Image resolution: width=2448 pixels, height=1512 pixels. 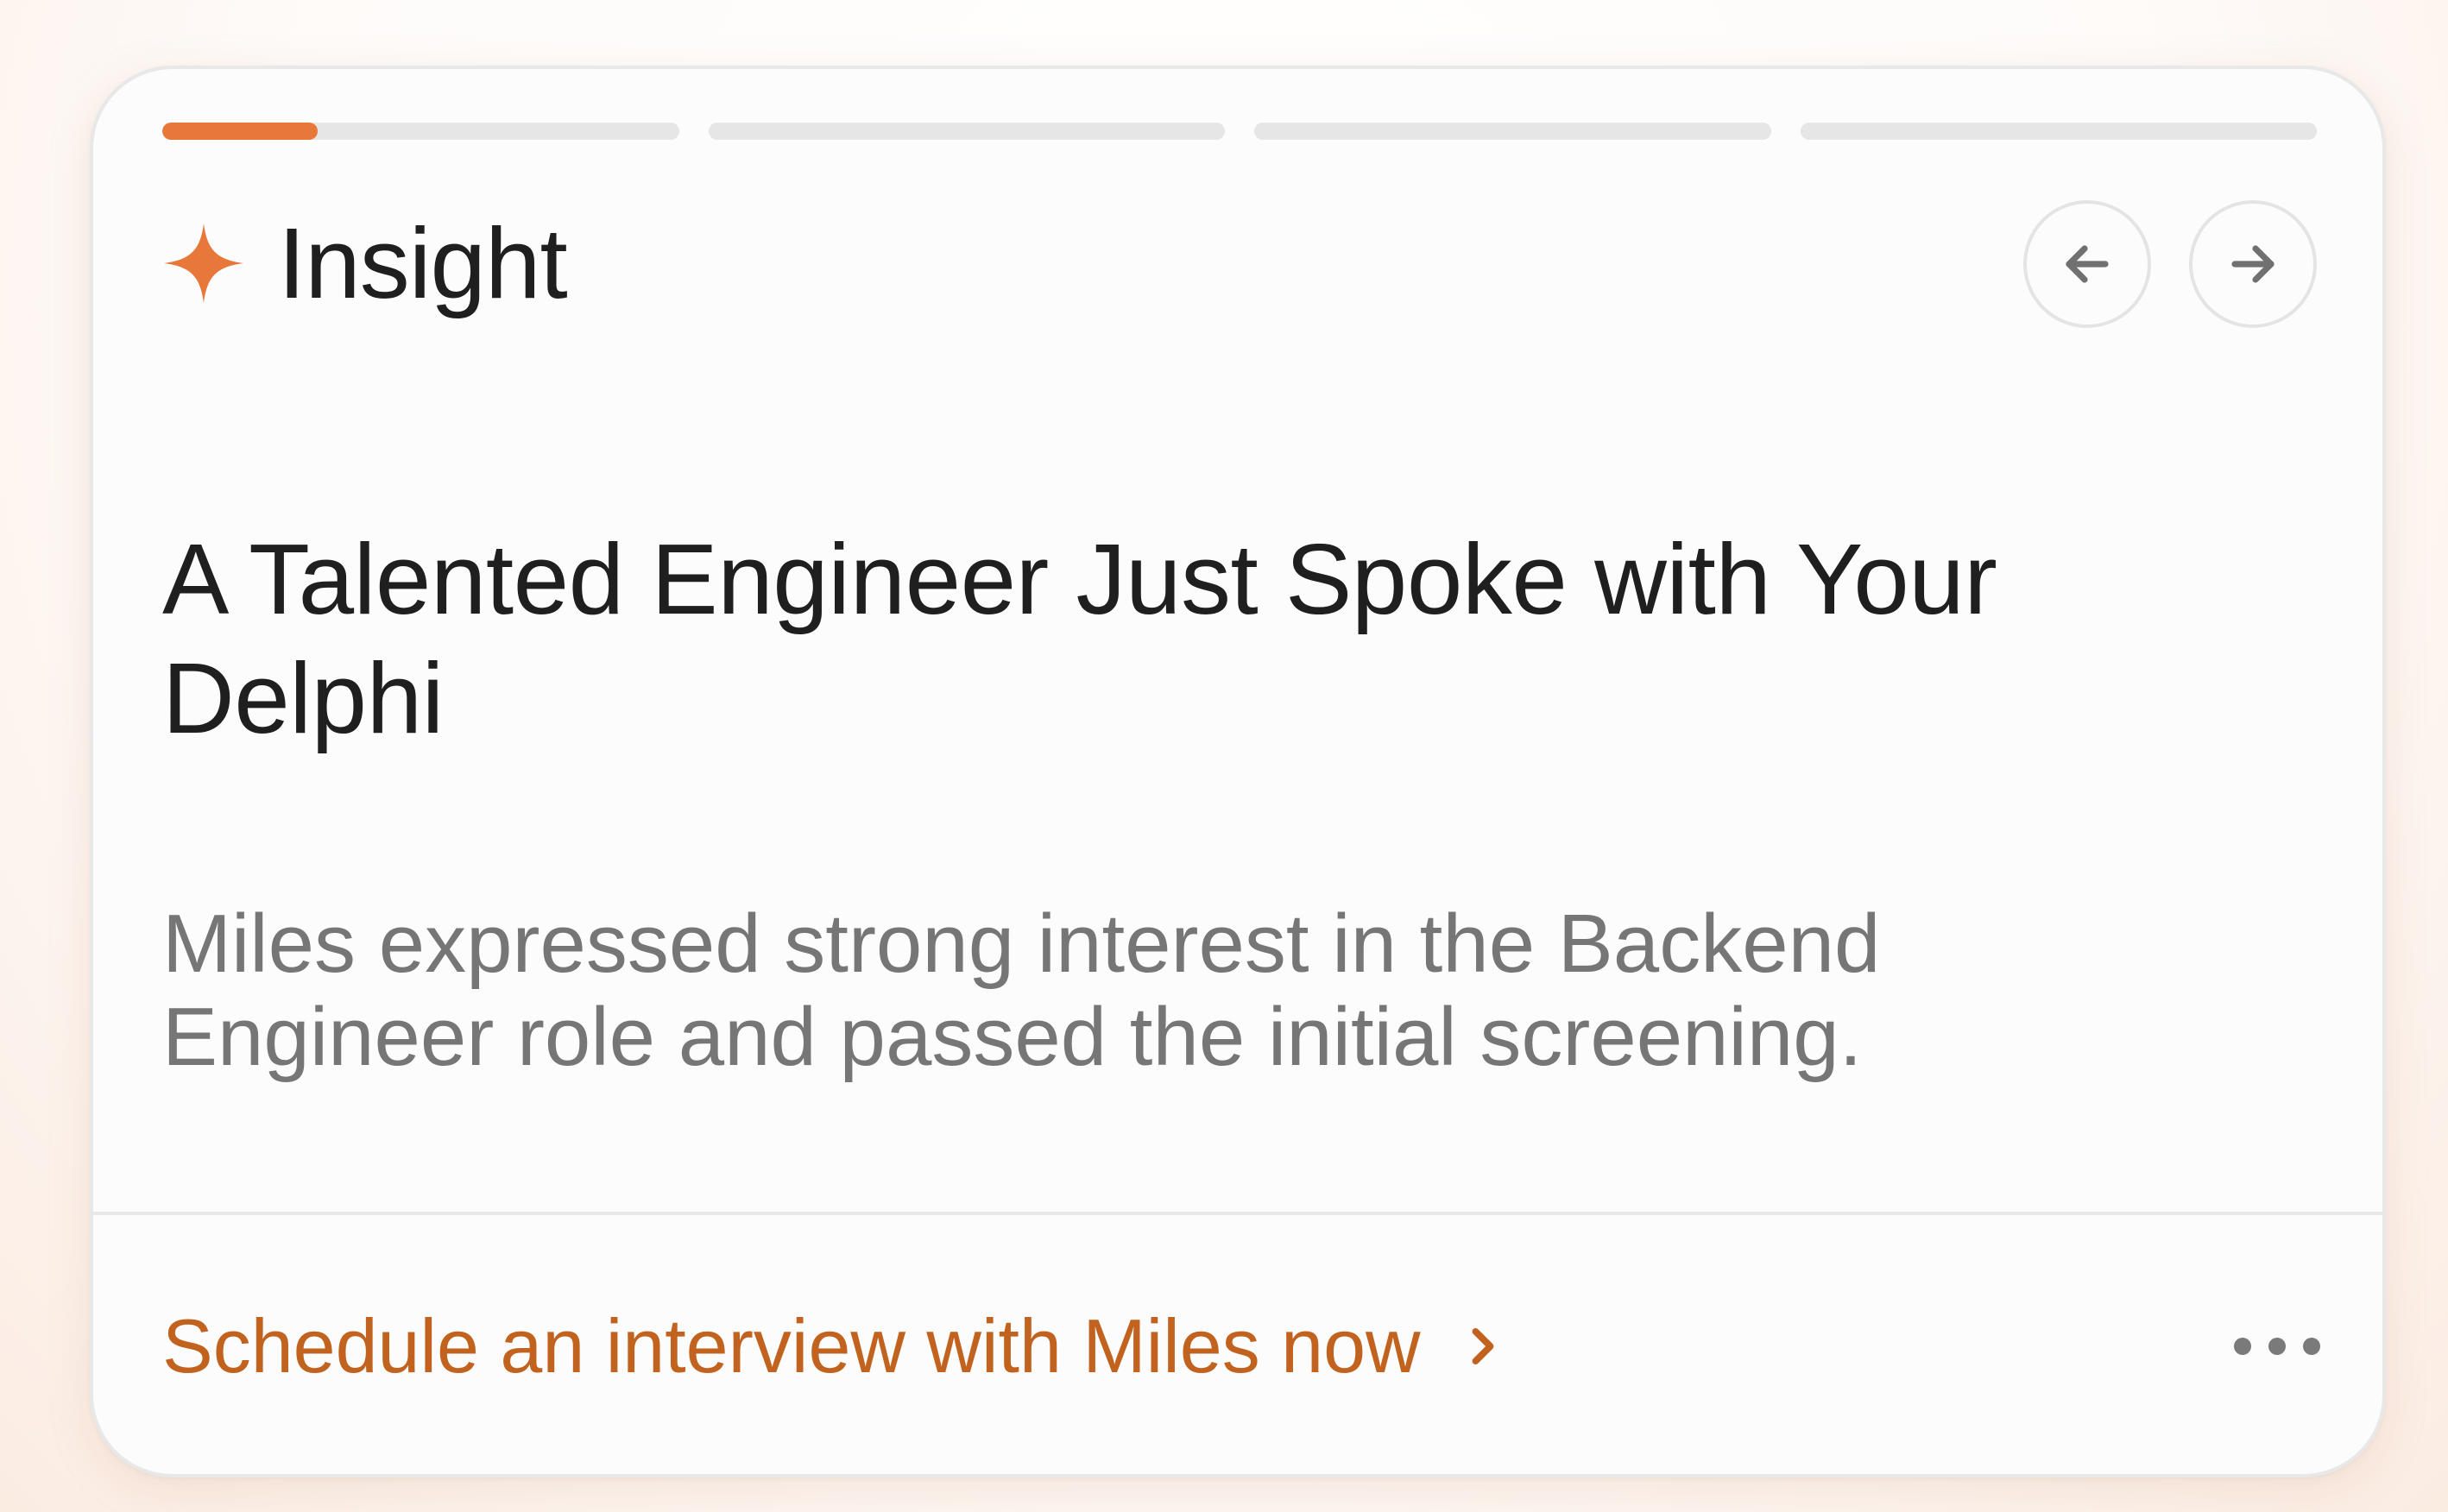 I want to click on progress-segment-1-fill, so click(x=240, y=131).